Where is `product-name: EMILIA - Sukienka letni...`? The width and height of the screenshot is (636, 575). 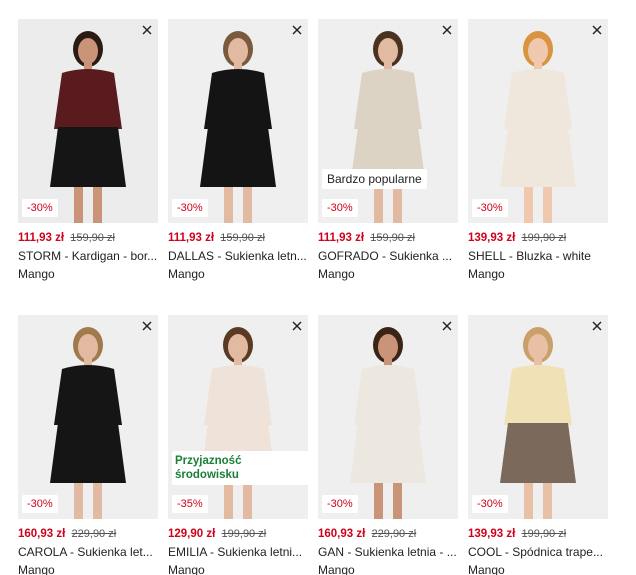
product-name: EMILIA - Sukienka letni... is located at coordinates (238, 552).